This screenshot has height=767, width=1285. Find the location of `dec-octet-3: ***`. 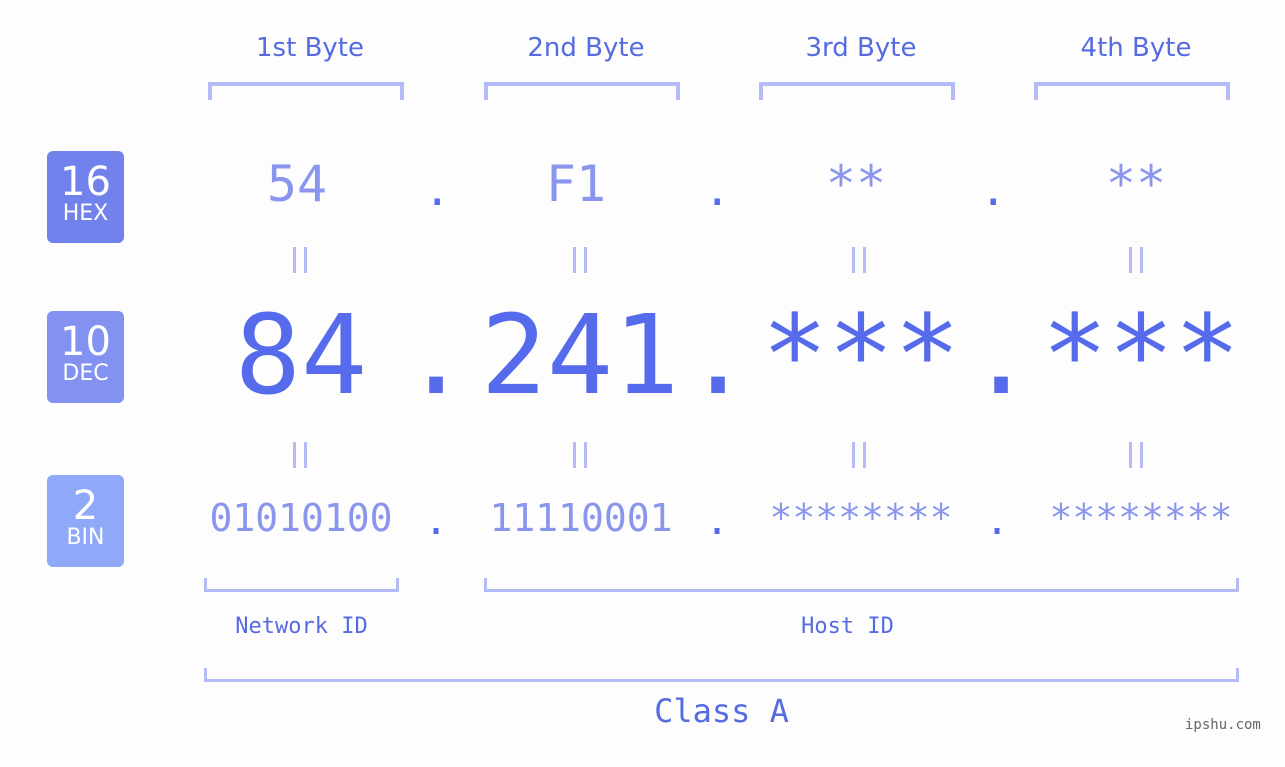

dec-octet-3: *** is located at coordinates (861, 355).